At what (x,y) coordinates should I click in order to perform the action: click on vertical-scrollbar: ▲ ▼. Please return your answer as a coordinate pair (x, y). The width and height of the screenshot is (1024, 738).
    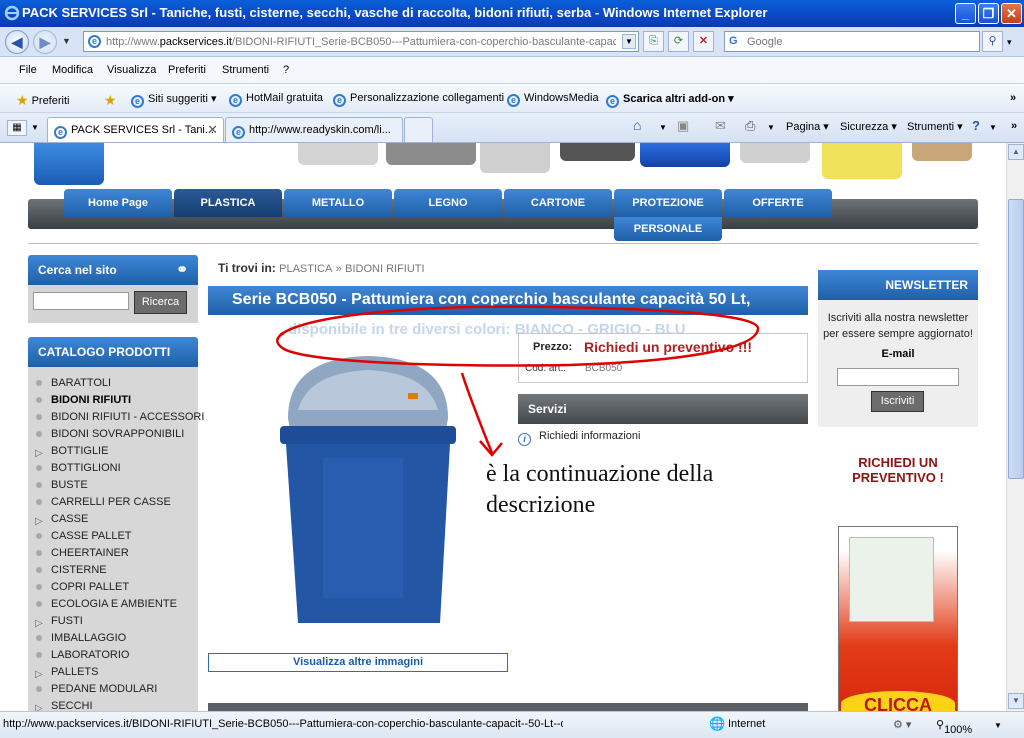
    Looking at the image, I should click on (1015, 427).